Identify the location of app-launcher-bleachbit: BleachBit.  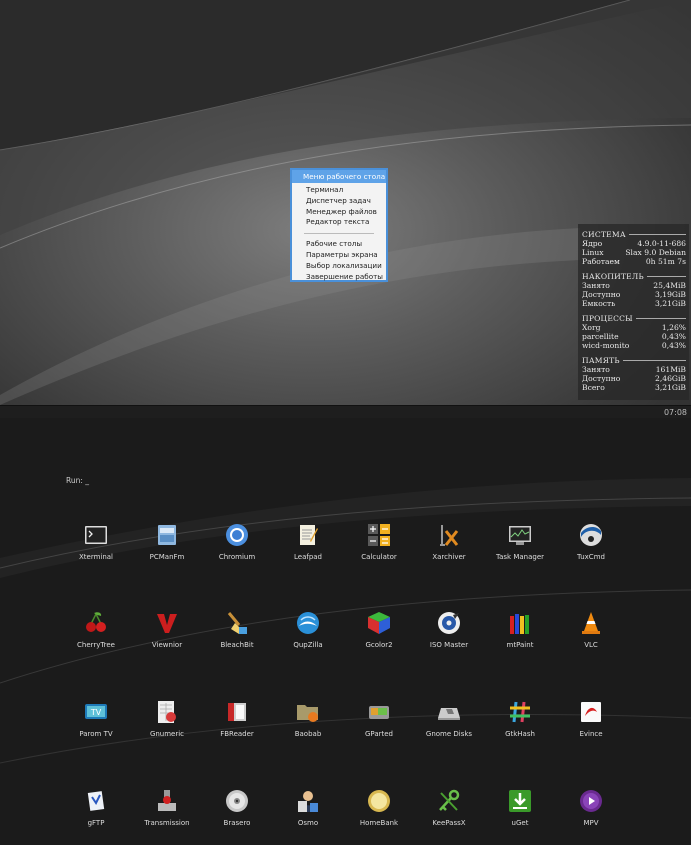
(237, 635).